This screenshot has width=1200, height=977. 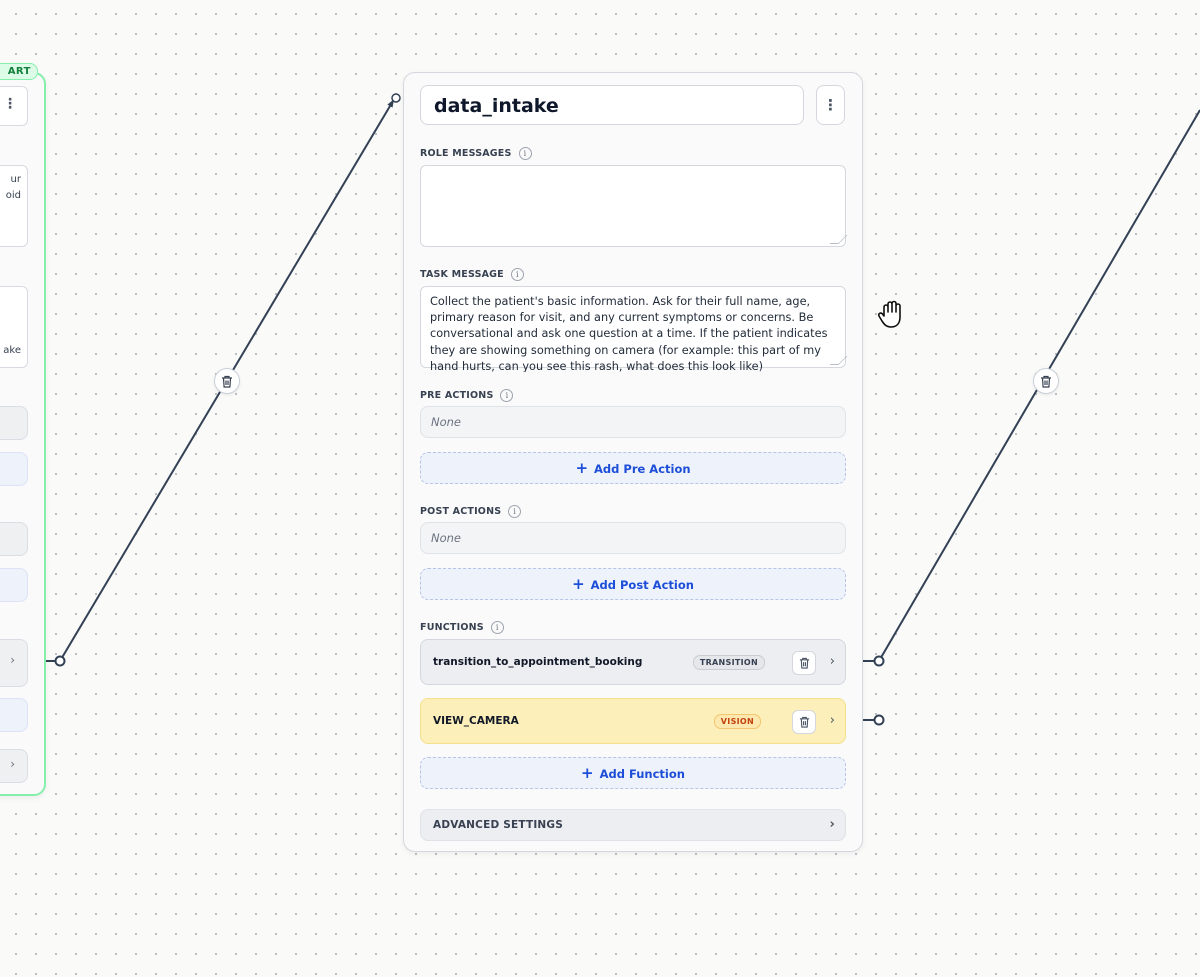 I want to click on start-badge: ART, so click(x=19, y=71).